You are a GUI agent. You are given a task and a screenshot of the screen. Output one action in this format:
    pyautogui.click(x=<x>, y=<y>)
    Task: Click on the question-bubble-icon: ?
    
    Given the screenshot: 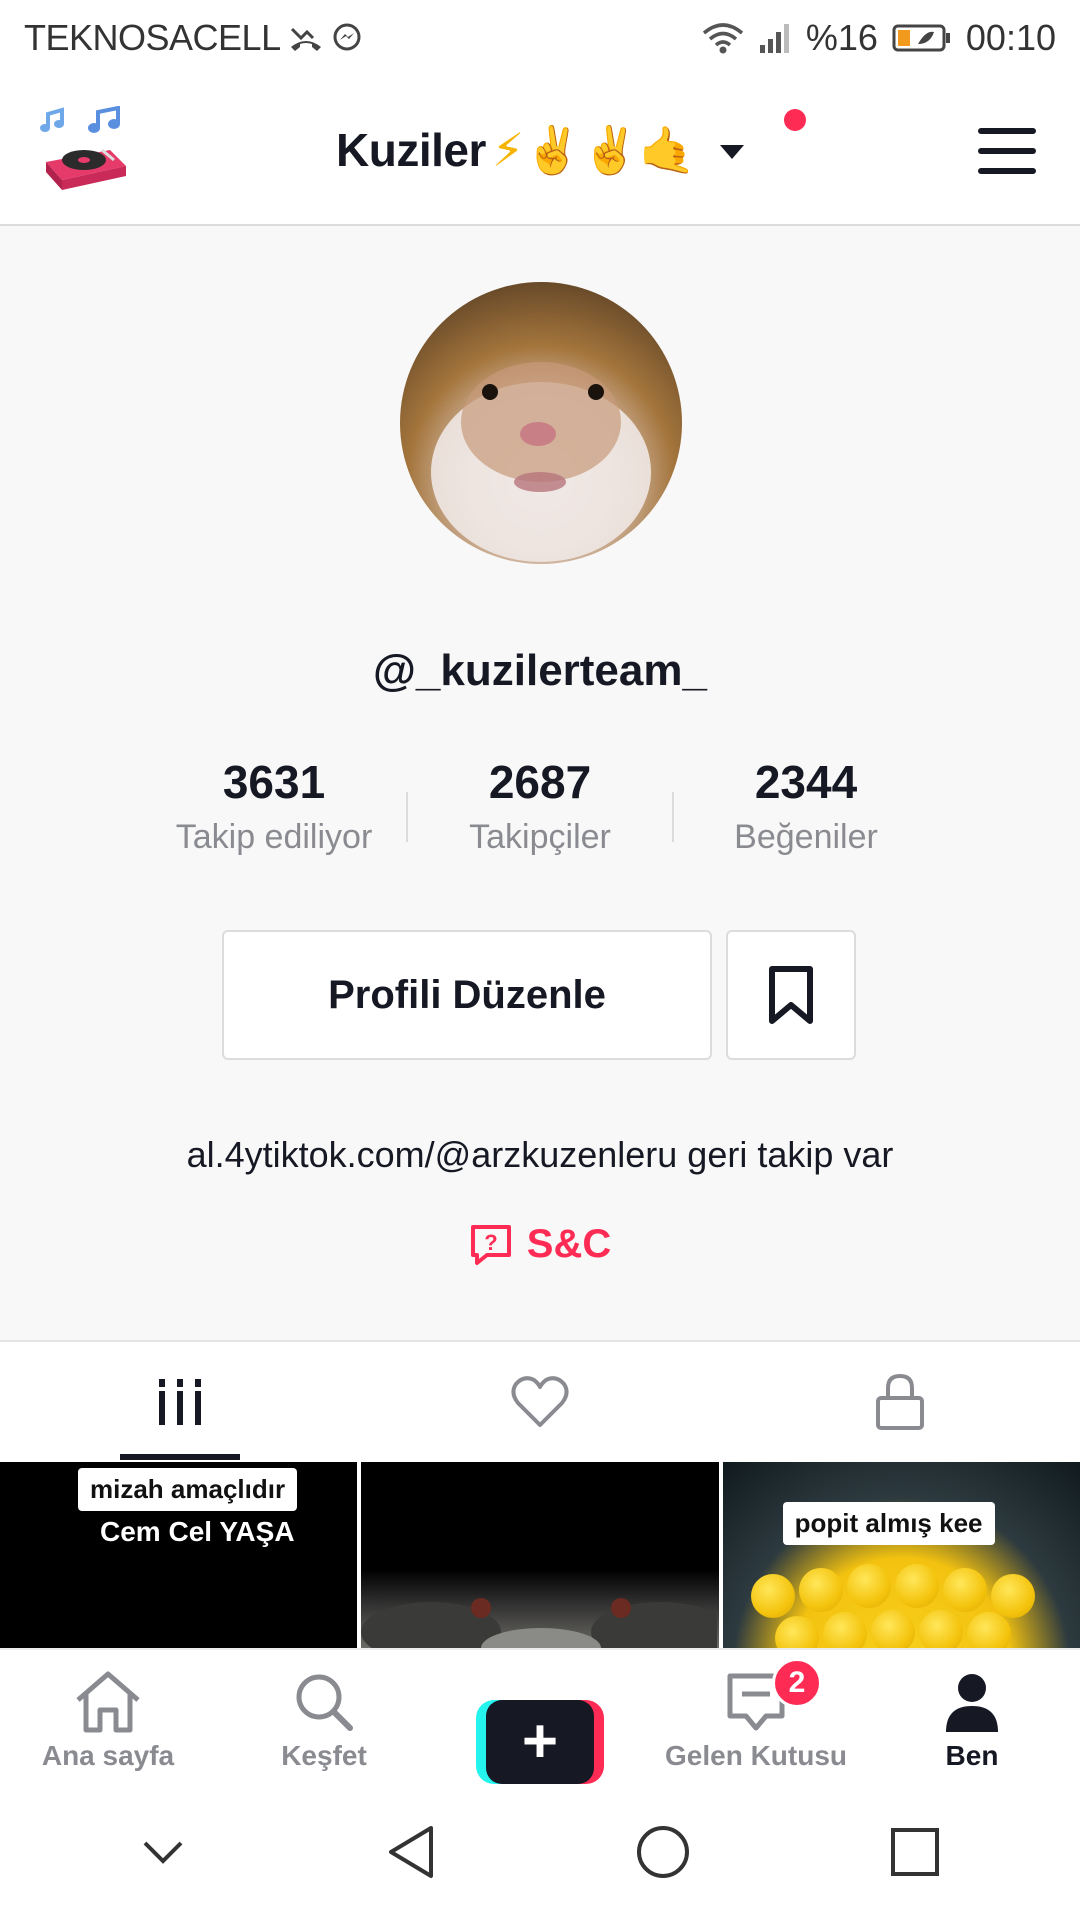 What is the action you would take?
    pyautogui.click(x=490, y=1244)
    